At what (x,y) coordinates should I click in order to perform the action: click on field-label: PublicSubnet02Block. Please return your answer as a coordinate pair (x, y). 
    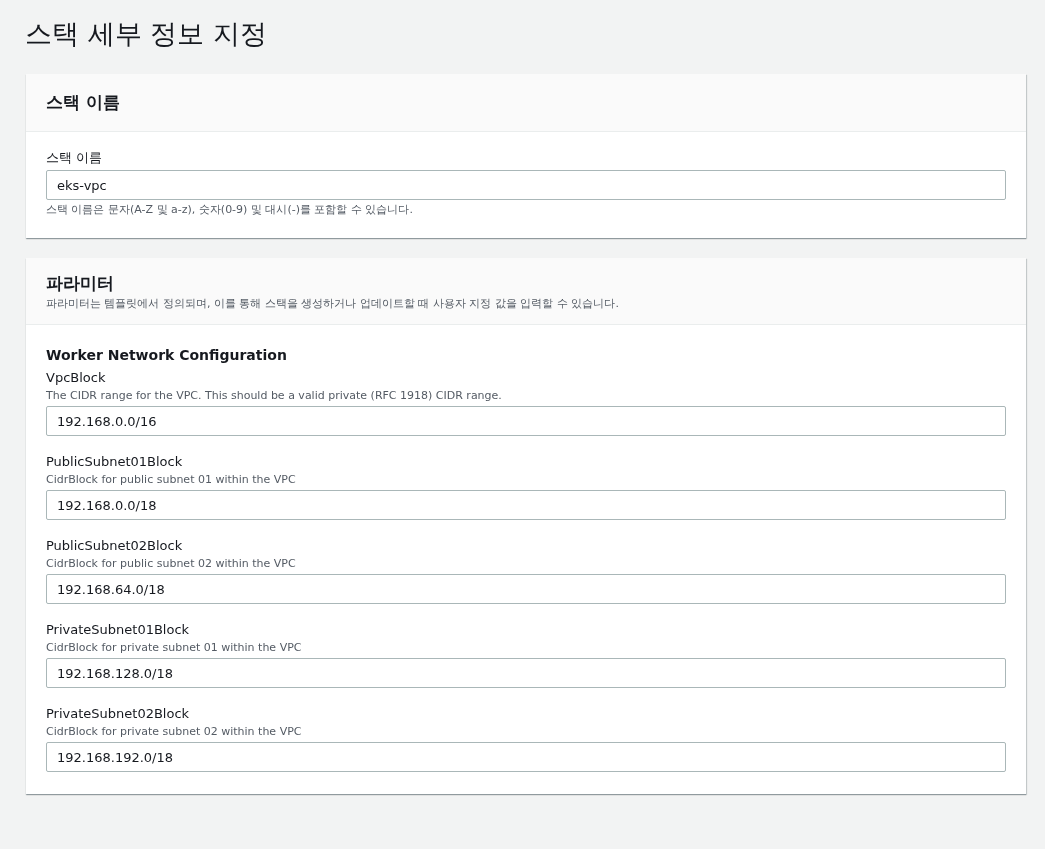
    Looking at the image, I should click on (115, 546).